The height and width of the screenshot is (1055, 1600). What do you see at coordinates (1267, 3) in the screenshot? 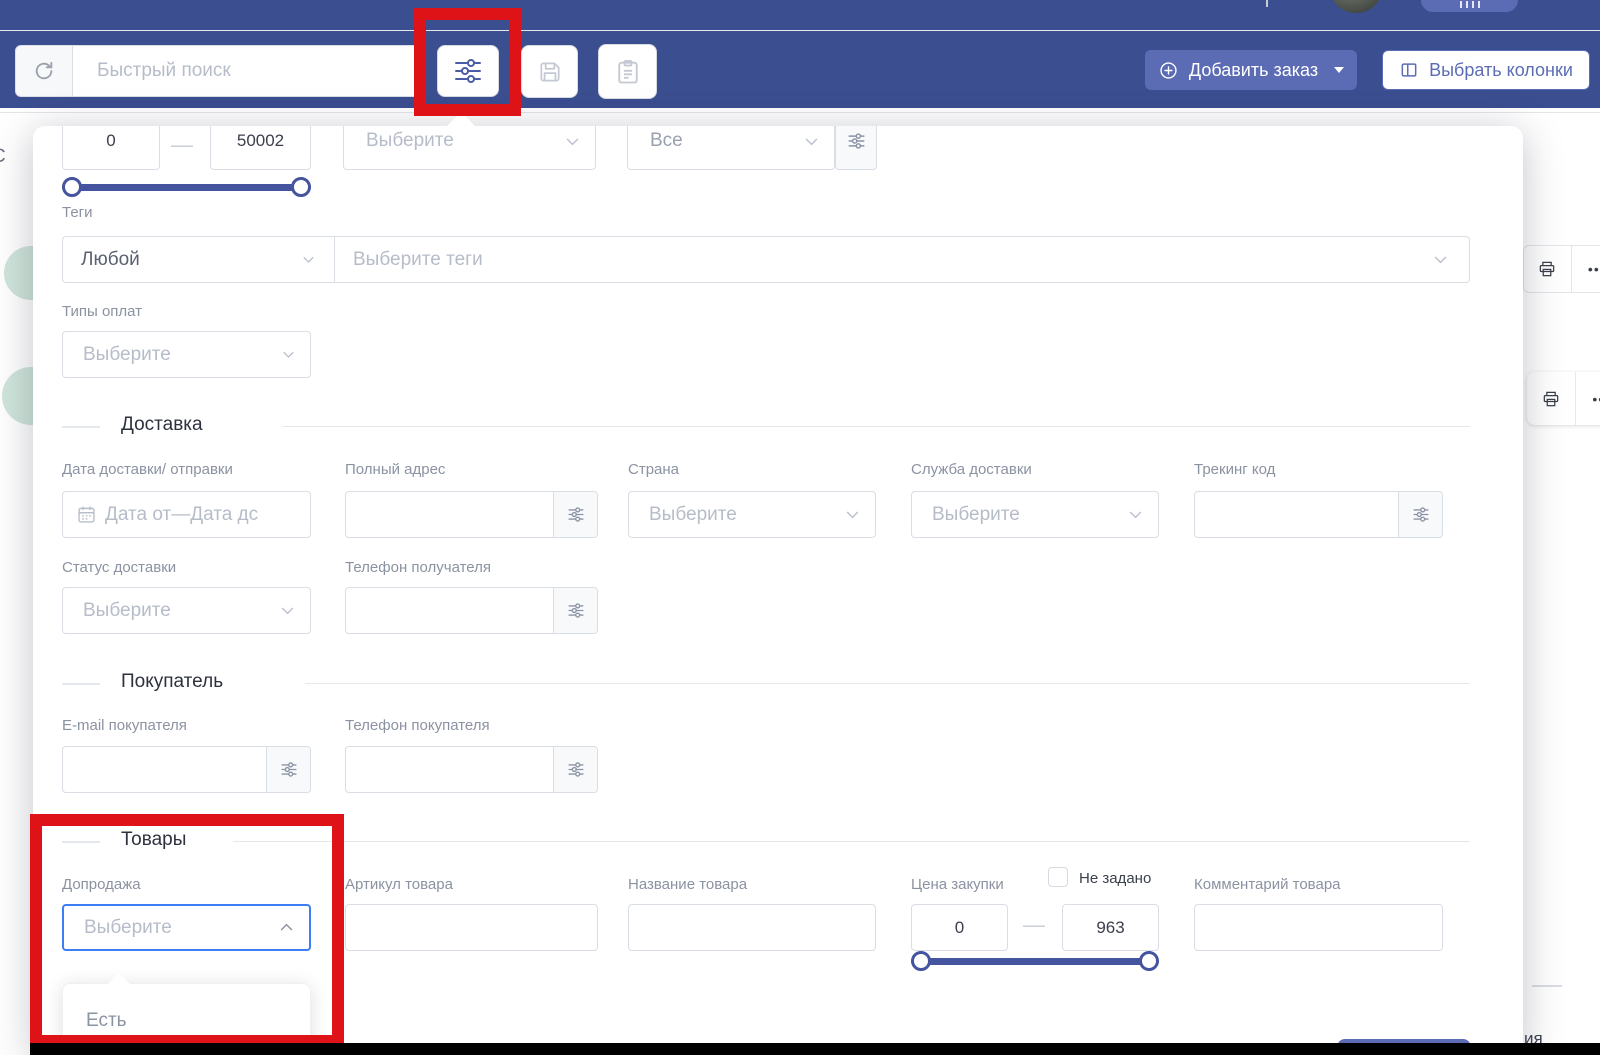
I see `notification-icon` at bounding box center [1267, 3].